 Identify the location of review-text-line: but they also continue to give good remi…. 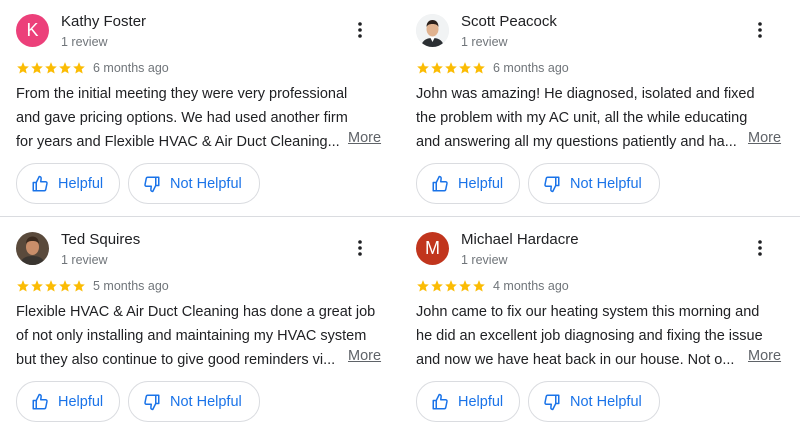
(176, 360).